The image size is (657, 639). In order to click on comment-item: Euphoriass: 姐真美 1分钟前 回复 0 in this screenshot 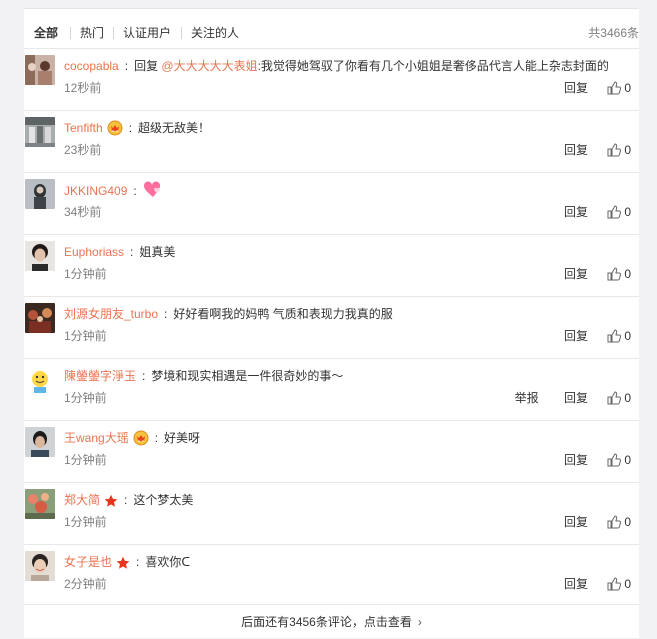, I will do `click(331, 265)`.